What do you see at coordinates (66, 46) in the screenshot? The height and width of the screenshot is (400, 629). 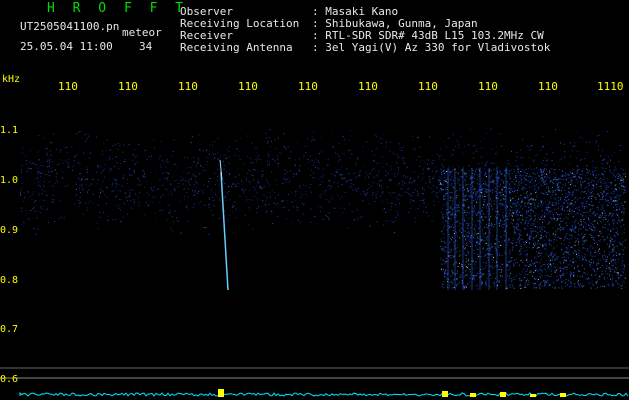 I see `timestamp: 25.05.04 11:00` at bounding box center [66, 46].